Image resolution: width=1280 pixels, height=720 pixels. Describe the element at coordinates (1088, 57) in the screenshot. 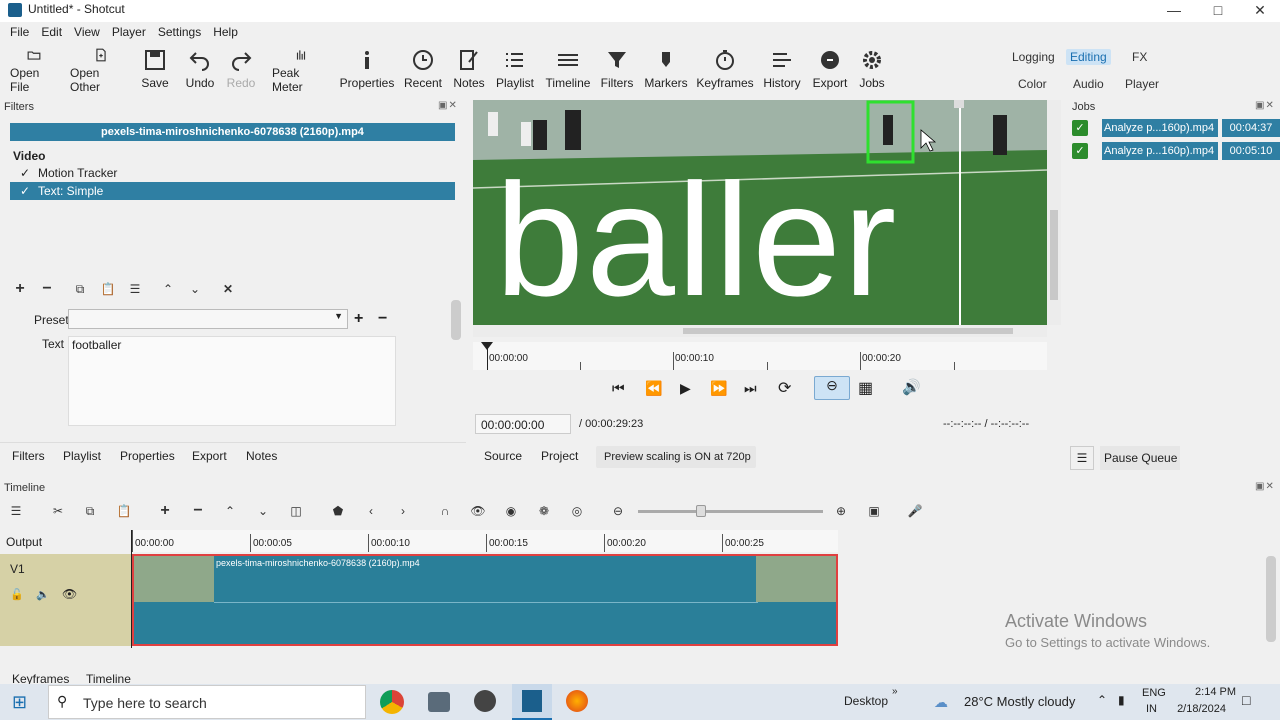

I see `mode-editing: Editing` at that location.